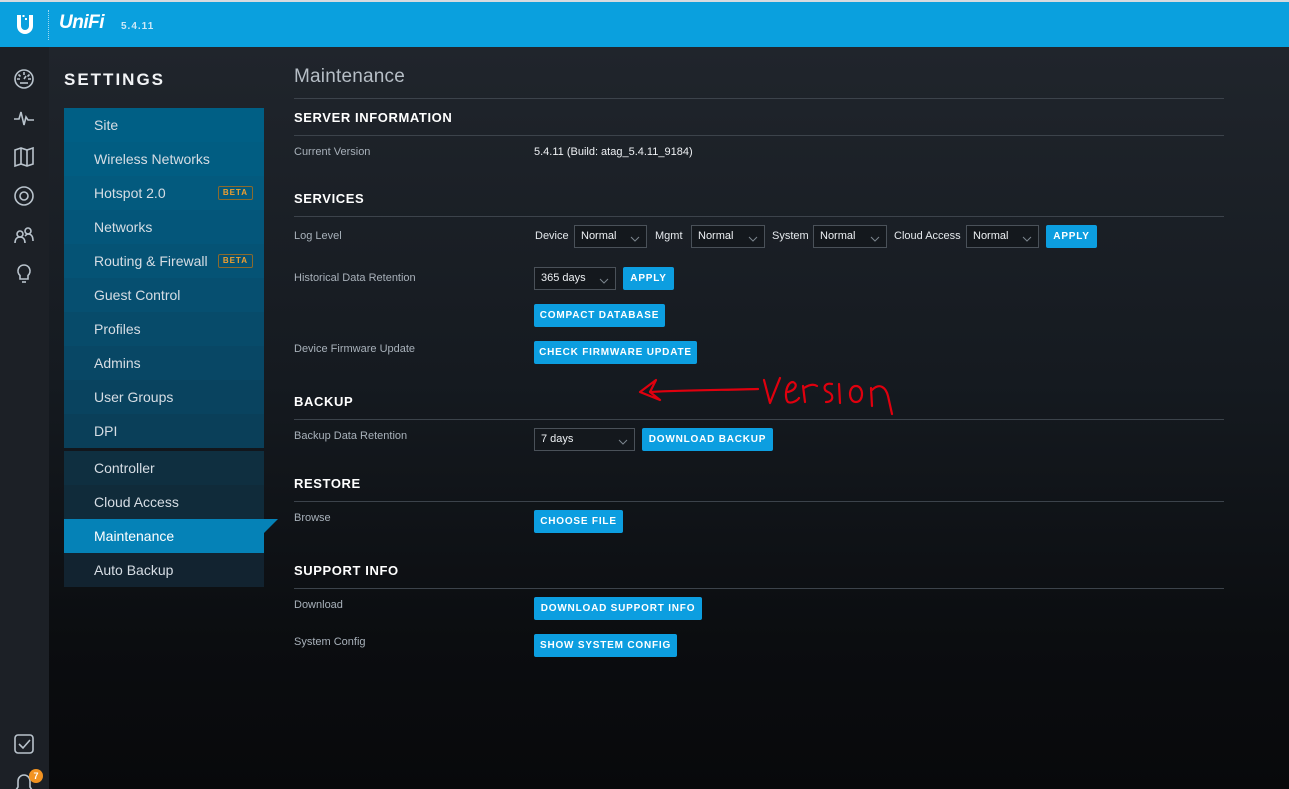 The width and height of the screenshot is (1289, 789). Describe the element at coordinates (24, 274) in the screenshot. I see `insights-icon` at that location.